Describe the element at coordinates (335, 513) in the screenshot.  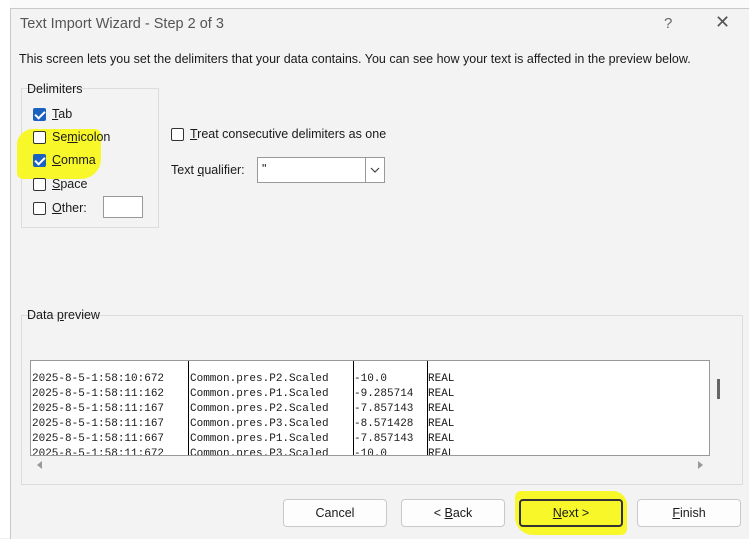
I see `cancel-button: Cancel` at that location.